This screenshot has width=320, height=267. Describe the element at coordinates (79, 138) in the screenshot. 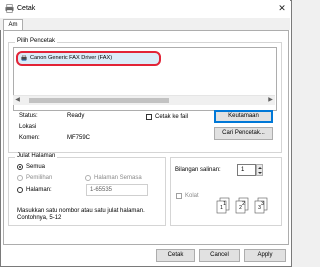

I see `comment-value: MF759C` at that location.